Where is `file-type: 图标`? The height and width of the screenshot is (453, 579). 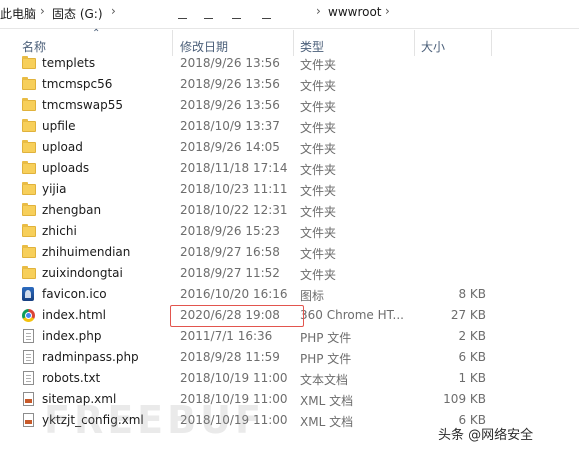
file-type: 图标 is located at coordinates (312, 296).